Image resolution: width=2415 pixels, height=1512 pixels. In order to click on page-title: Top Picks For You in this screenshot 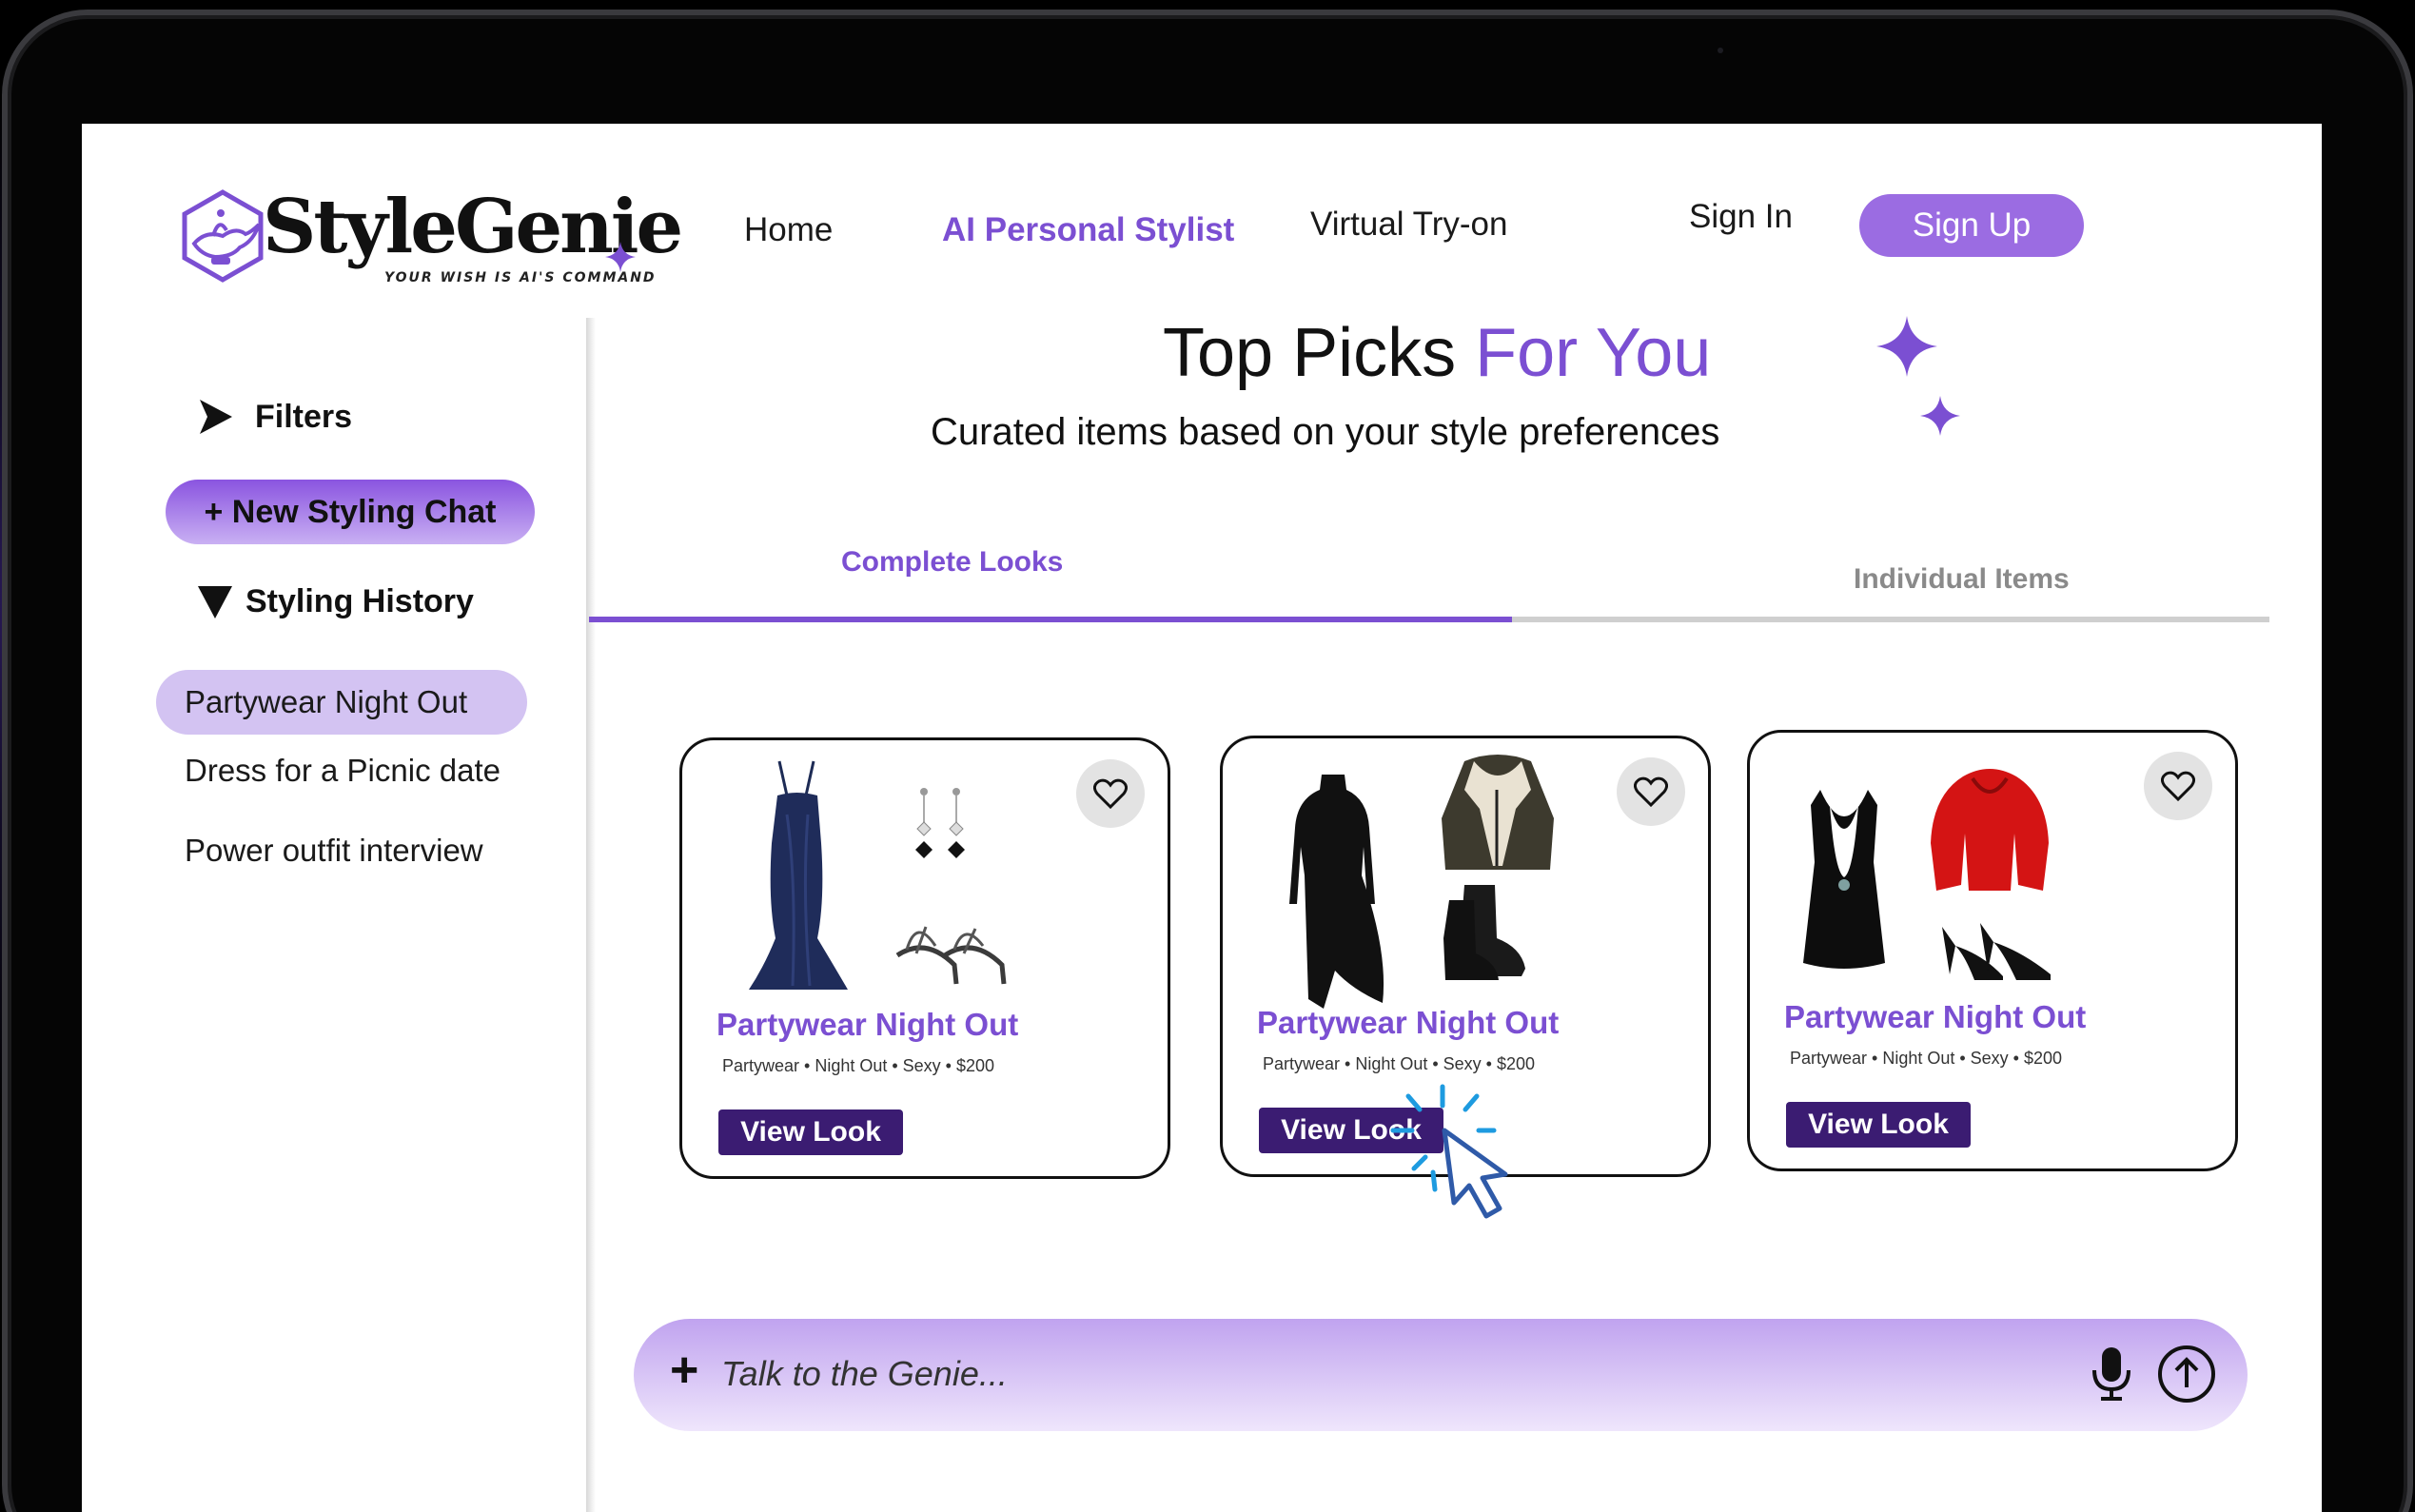, I will do `click(1437, 353)`.